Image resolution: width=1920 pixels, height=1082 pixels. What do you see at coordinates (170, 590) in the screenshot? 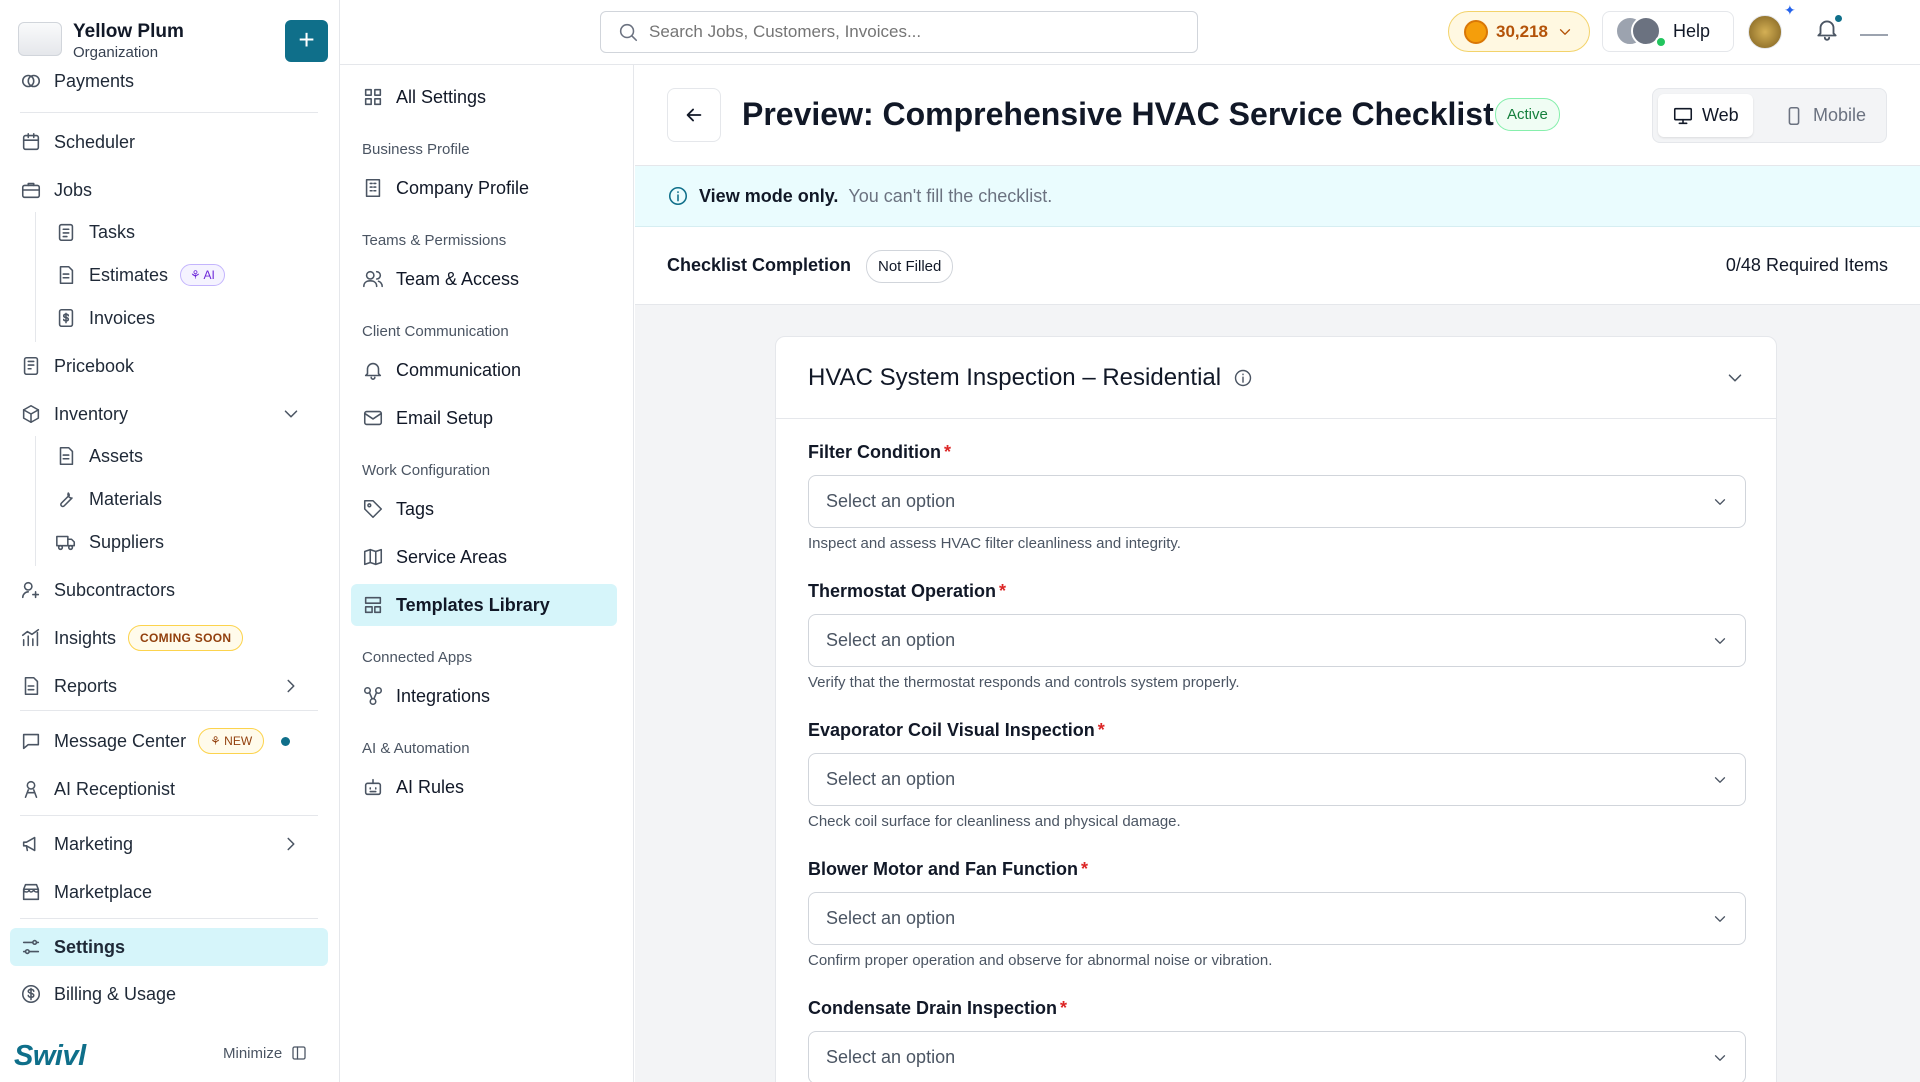
I see `sidebar-item-subcontractors: Subcontractors` at bounding box center [170, 590].